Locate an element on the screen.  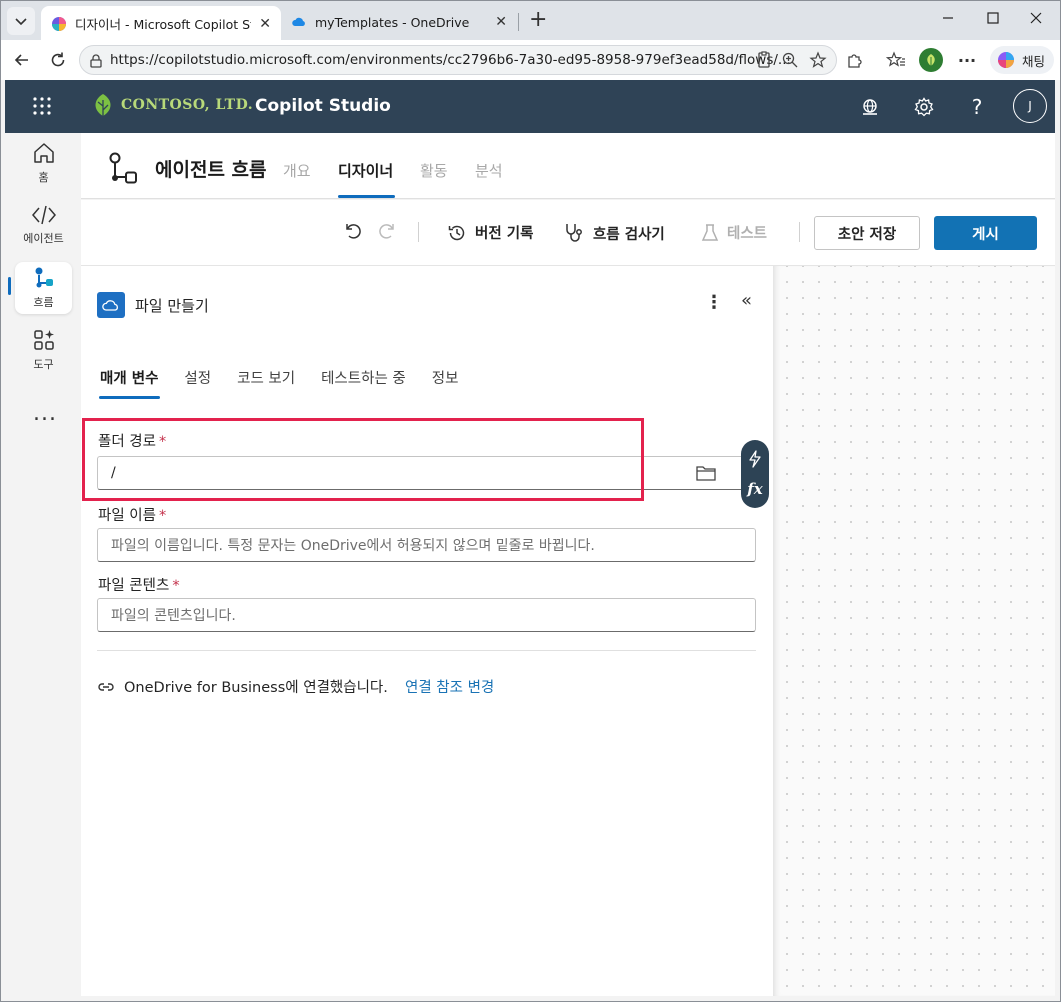
settings-icon is located at coordinates (924, 107).